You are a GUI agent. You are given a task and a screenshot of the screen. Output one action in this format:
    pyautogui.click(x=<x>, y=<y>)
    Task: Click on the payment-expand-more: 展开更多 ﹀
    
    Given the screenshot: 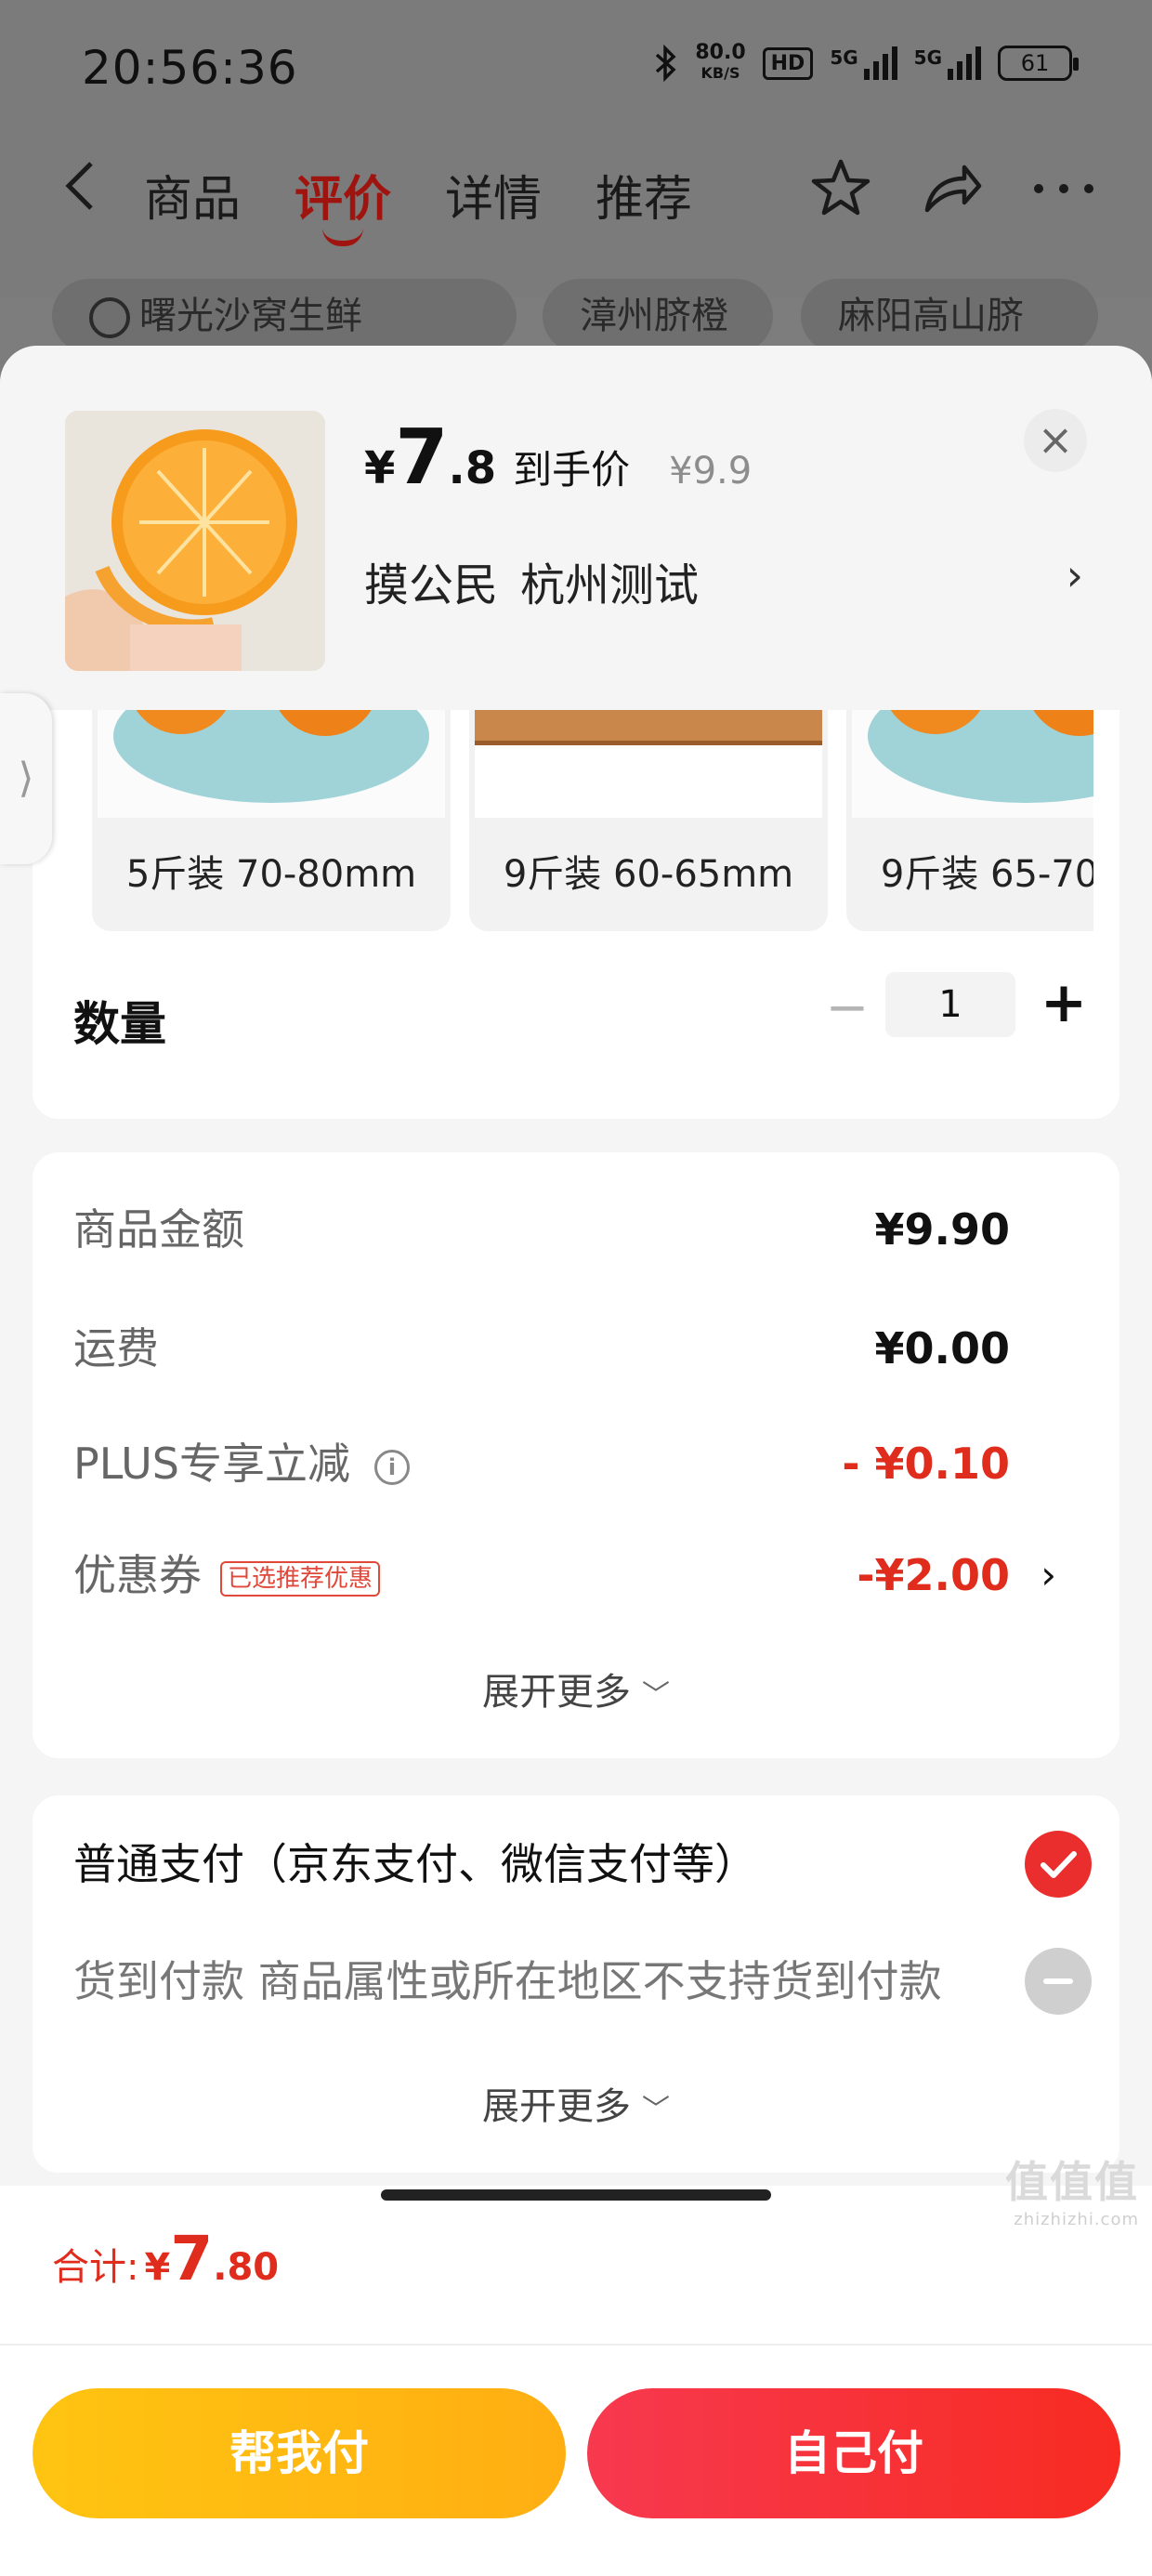 What is the action you would take?
    pyautogui.click(x=576, y=2103)
    